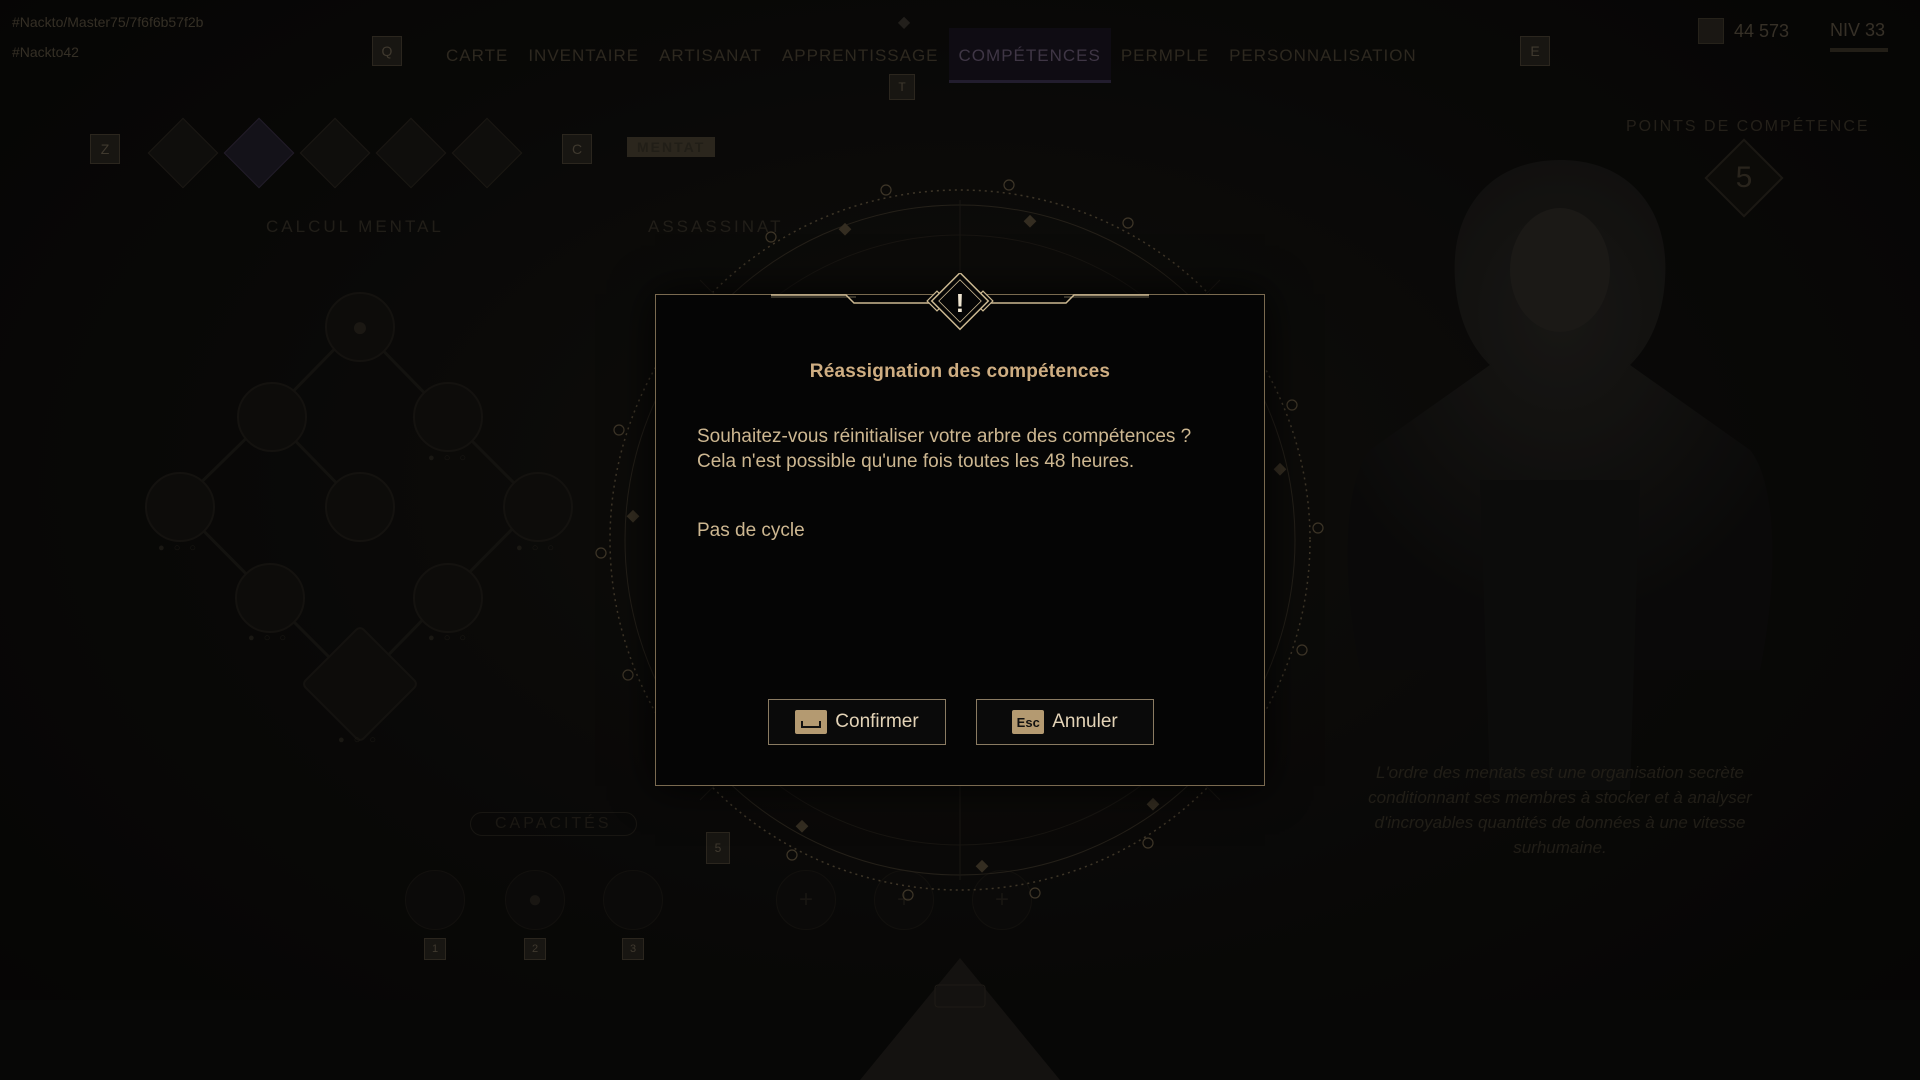 Image resolution: width=1920 pixels, height=1080 pixels. Describe the element at coordinates (811, 722) in the screenshot. I see `spacebar-key-icon` at that location.